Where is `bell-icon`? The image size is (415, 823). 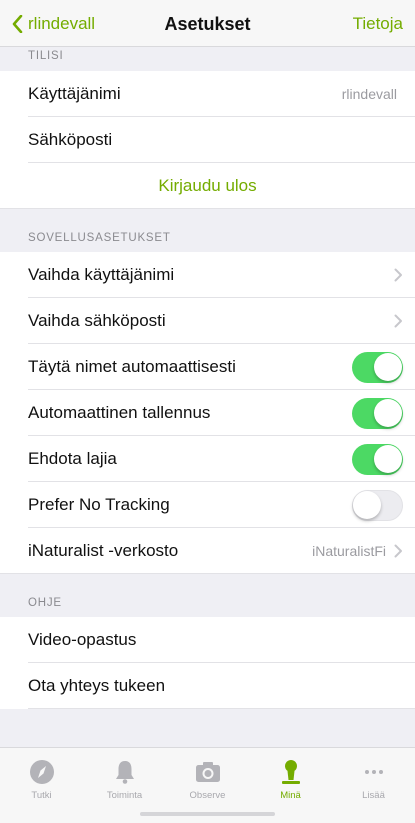 bell-icon is located at coordinates (124, 772).